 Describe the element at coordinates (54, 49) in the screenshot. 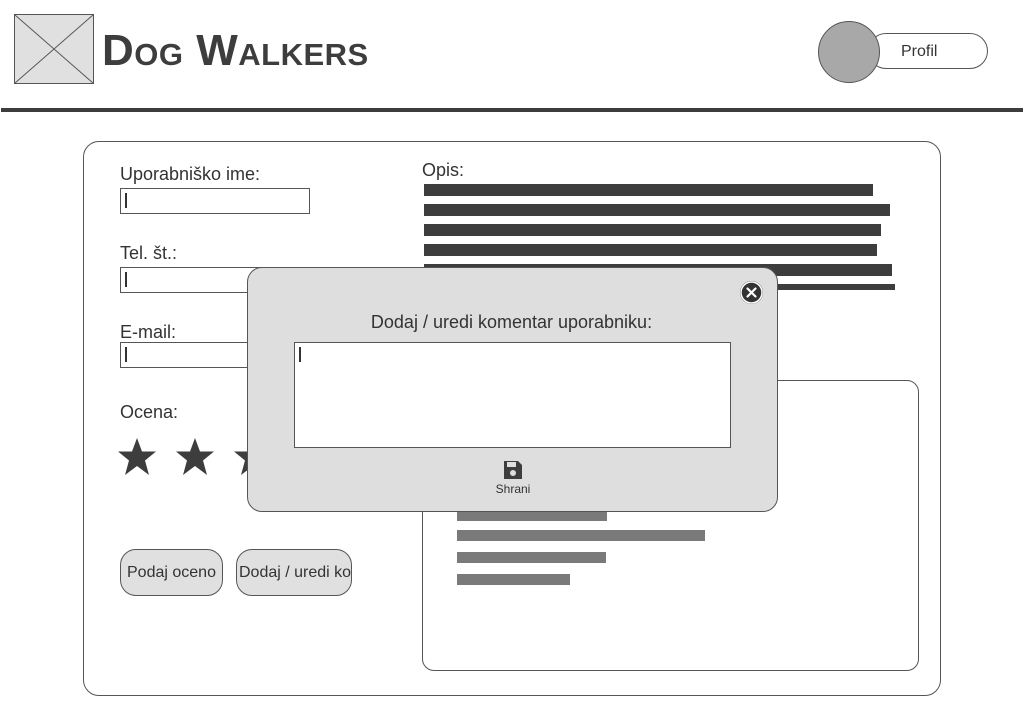

I see `logo-placeholder-icon` at that location.